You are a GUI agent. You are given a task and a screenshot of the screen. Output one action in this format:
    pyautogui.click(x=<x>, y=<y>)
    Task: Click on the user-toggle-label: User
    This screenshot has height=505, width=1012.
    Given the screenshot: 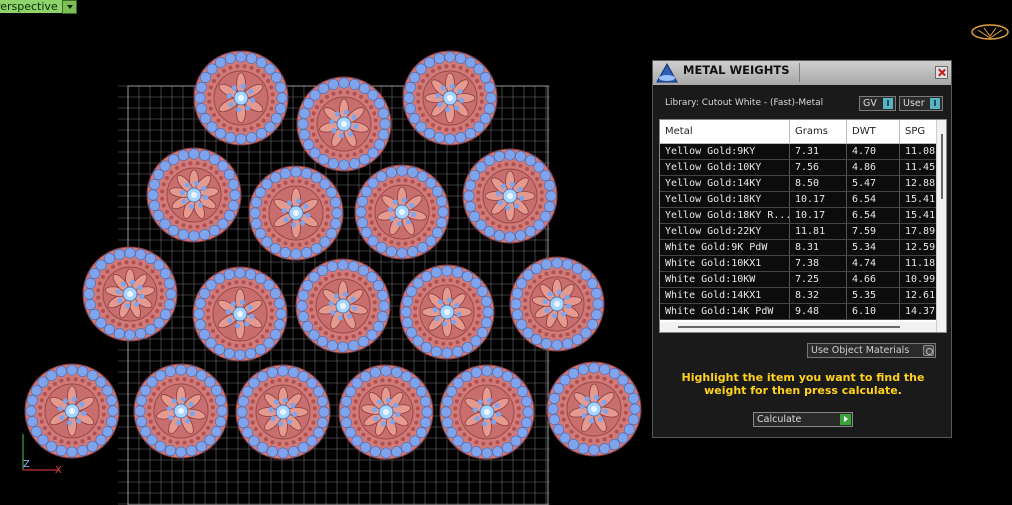 What is the action you would take?
    pyautogui.click(x=914, y=103)
    